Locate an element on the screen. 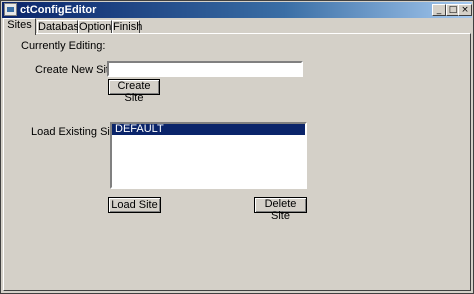 The height and width of the screenshot is (294, 474). minimize-button: _ is located at coordinates (439, 10).